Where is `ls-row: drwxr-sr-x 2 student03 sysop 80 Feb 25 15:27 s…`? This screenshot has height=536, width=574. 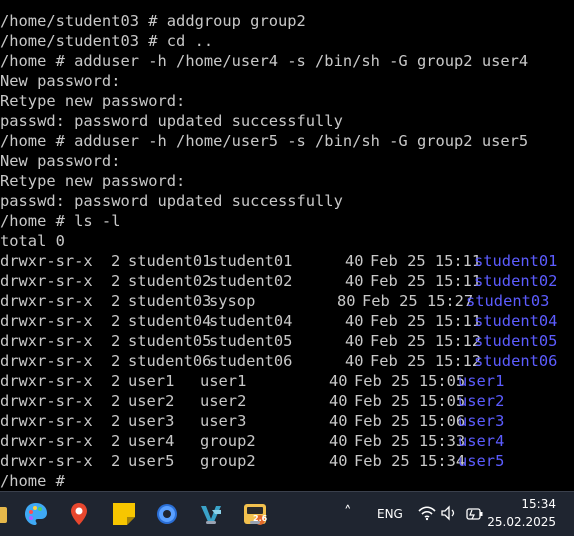
ls-row: drwxr-sr-x 2 student03 sysop 80 Feb 25 15:27 s… is located at coordinates (287, 301).